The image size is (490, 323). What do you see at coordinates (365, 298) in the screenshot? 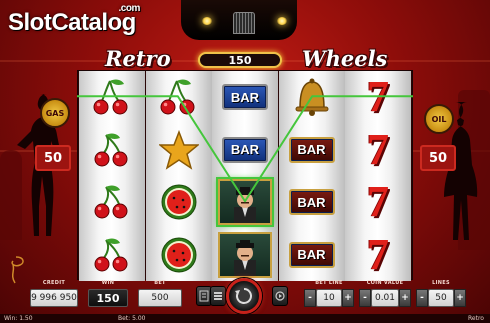
I see `coin-value-minus-button: -` at bounding box center [365, 298].